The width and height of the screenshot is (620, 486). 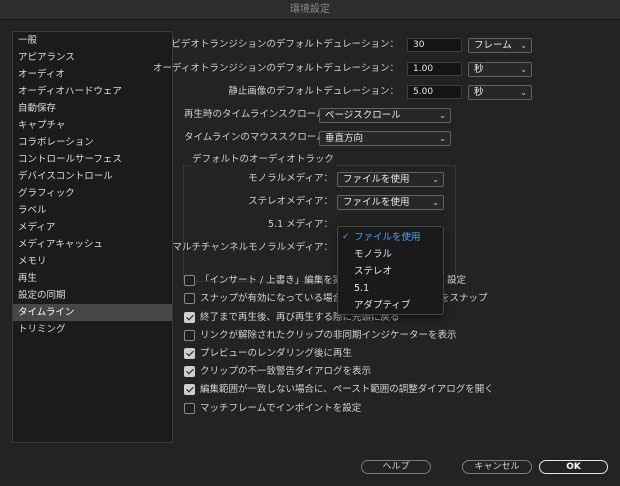 What do you see at coordinates (92, 227) in the screenshot?
I see `sidebar-item-media: メディア` at bounding box center [92, 227].